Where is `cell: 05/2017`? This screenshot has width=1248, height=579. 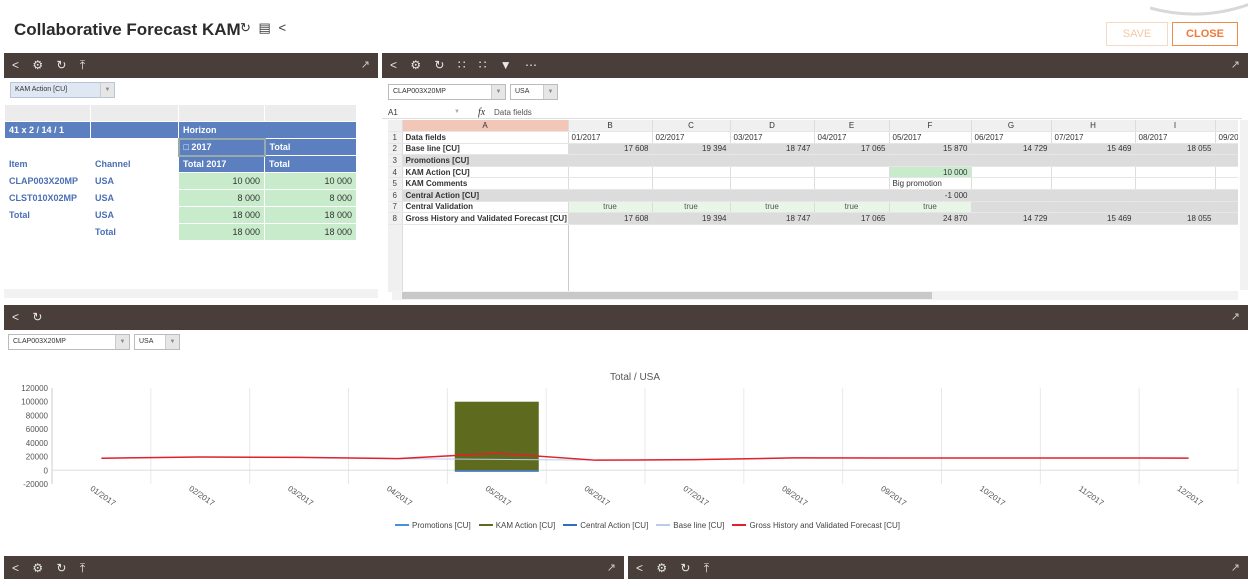
cell: 05/2017 is located at coordinates (930, 137).